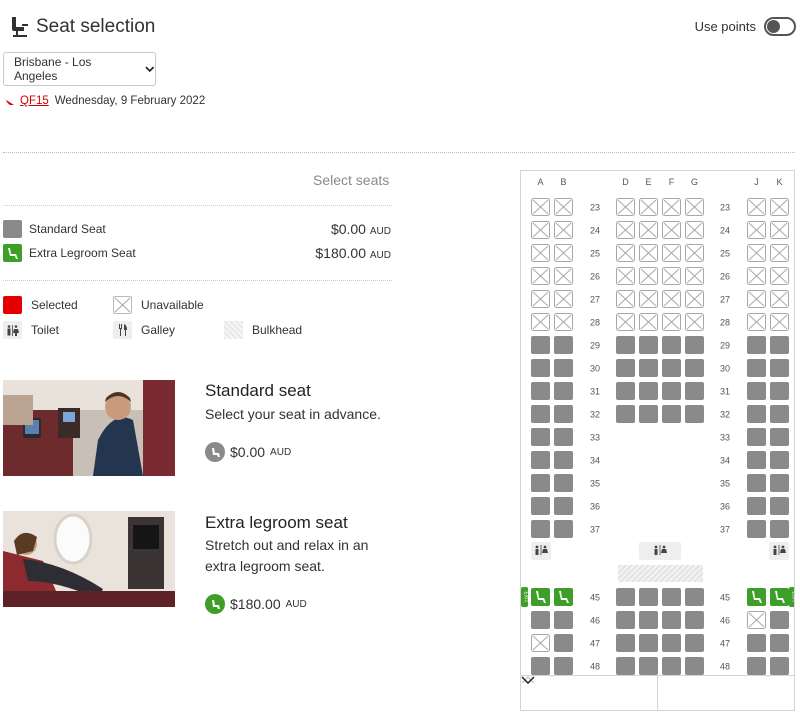 The height and width of the screenshot is (717, 800). I want to click on seat-30j, so click(756, 368).